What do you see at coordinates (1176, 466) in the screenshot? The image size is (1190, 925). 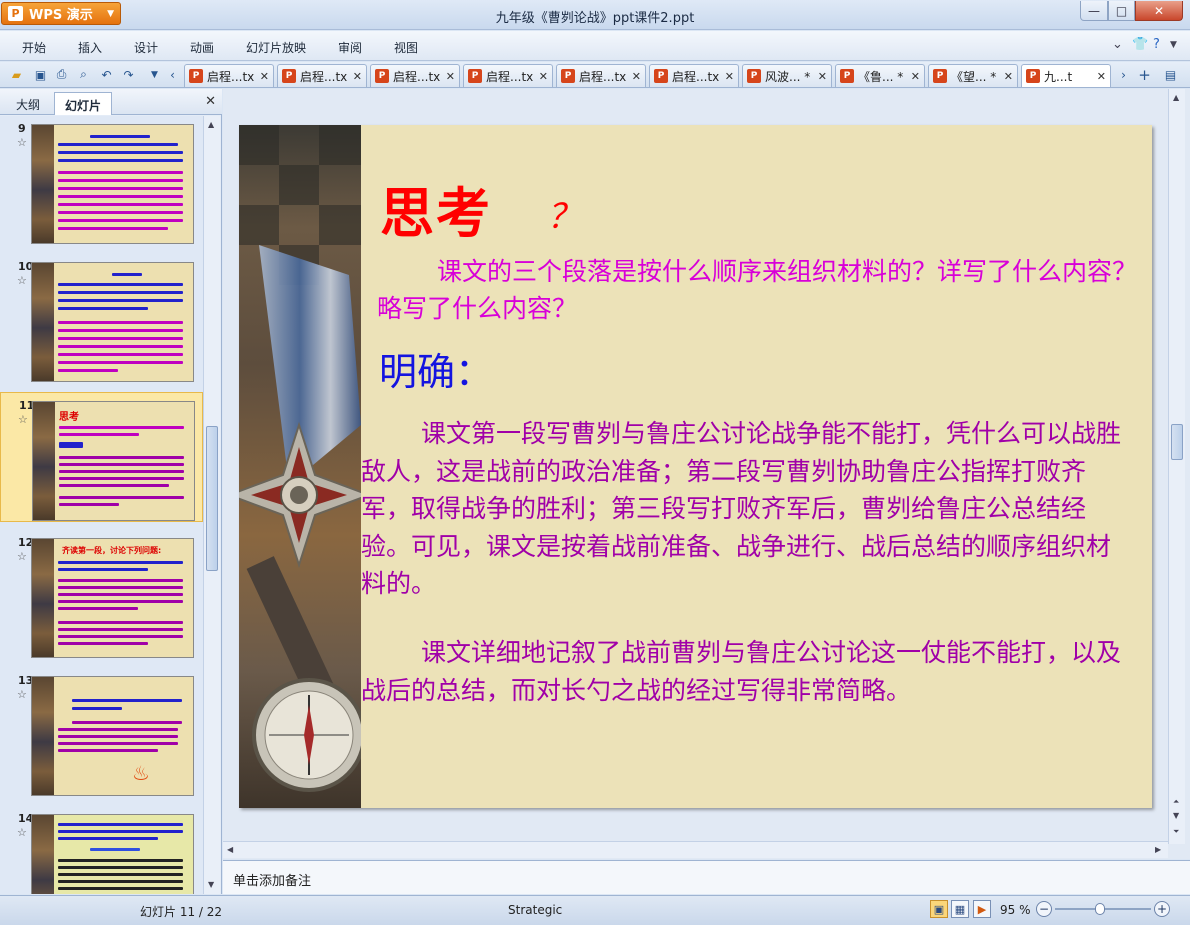 I see `editor-vertical-scrollbar: ▲ ⏶ ▼ ⏷` at bounding box center [1176, 466].